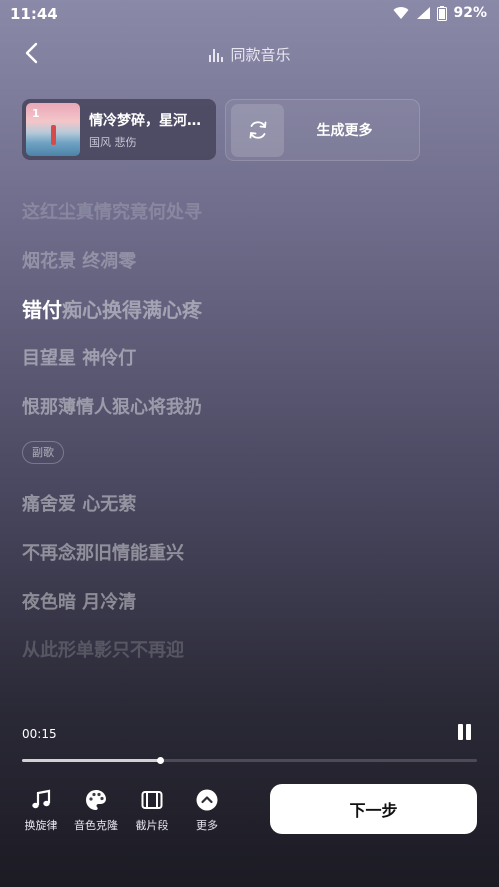 Image resolution: width=499 pixels, height=887 pixels. Describe the element at coordinates (42, 310) in the screenshot. I see `lyric-active-sung: 错付` at that location.